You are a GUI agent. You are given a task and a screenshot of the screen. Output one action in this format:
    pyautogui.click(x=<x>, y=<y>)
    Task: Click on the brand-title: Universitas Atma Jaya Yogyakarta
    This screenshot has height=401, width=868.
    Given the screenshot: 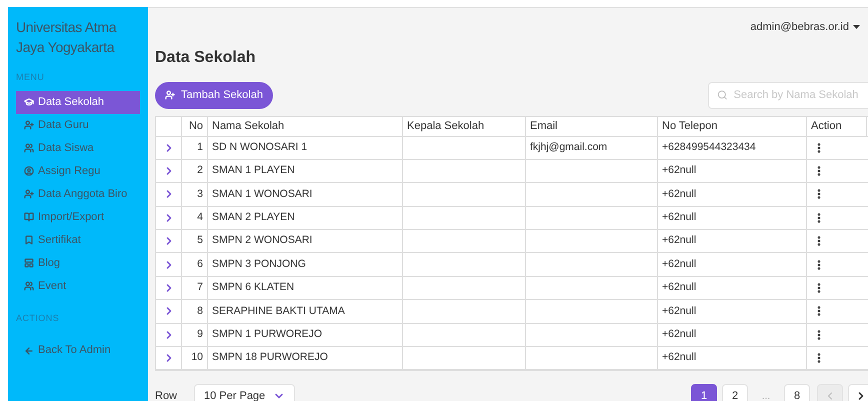 What is the action you would take?
    pyautogui.click(x=67, y=37)
    